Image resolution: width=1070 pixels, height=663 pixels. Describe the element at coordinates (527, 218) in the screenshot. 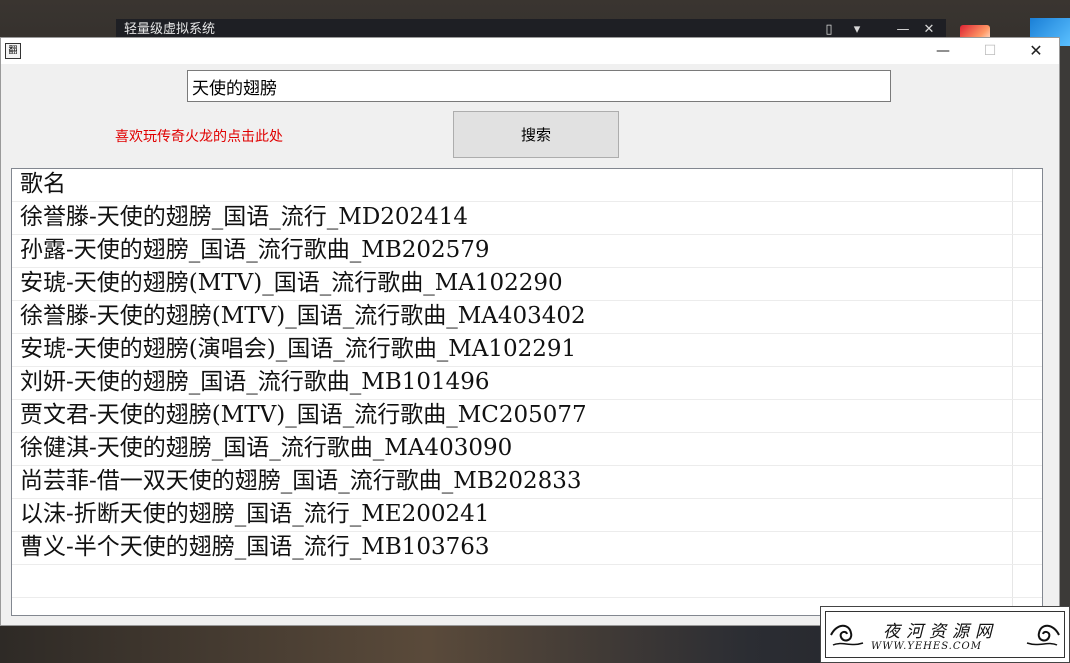

I see `list-item: 徐誉滕-天使的翅膀_国语_流行_MD202414` at that location.